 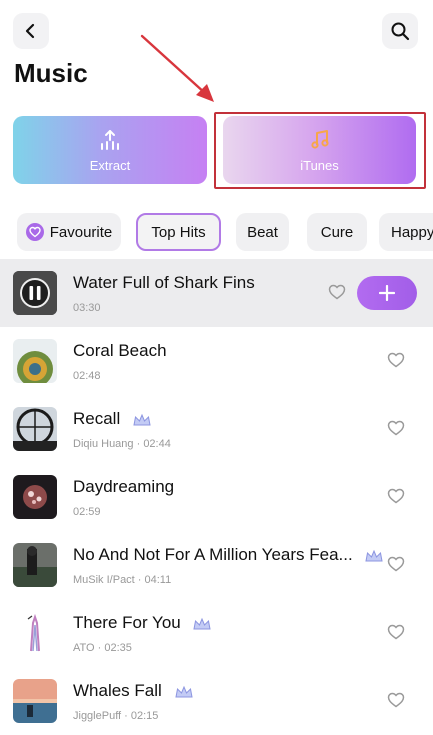 I want to click on add-button, so click(x=387, y=293).